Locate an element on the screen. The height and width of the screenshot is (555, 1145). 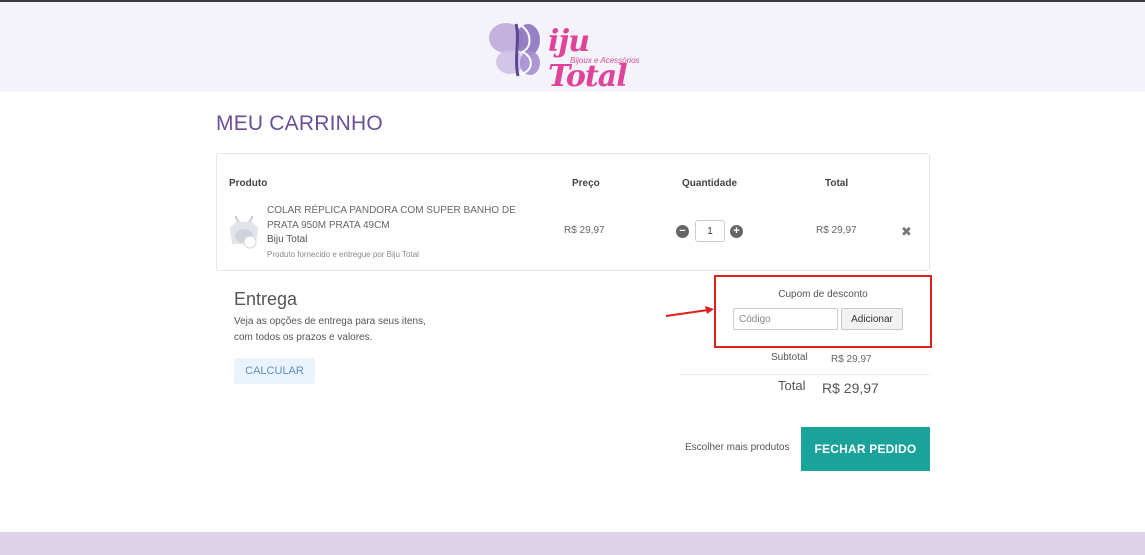
coupon-label: Cupom de desconto is located at coordinates (823, 294).